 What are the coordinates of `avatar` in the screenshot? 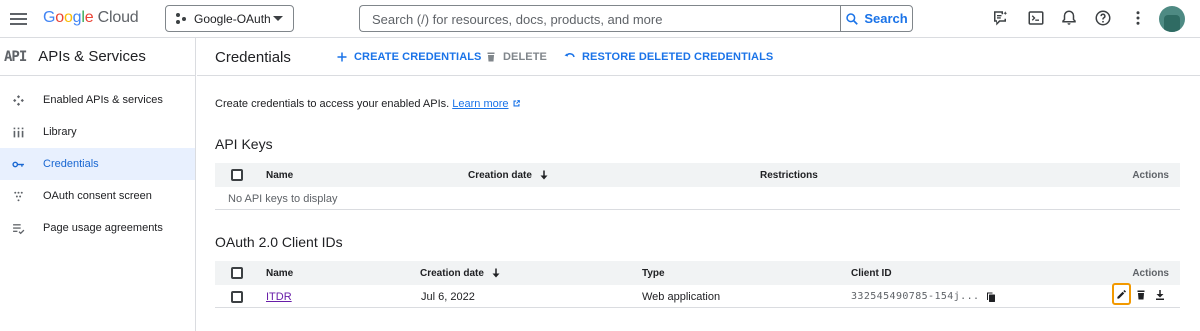 It's located at (1172, 19).